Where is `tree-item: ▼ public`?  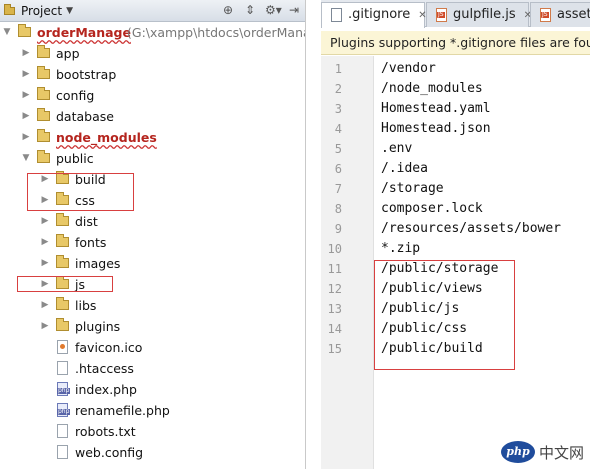
tree-item: ▼ public is located at coordinates (152, 158).